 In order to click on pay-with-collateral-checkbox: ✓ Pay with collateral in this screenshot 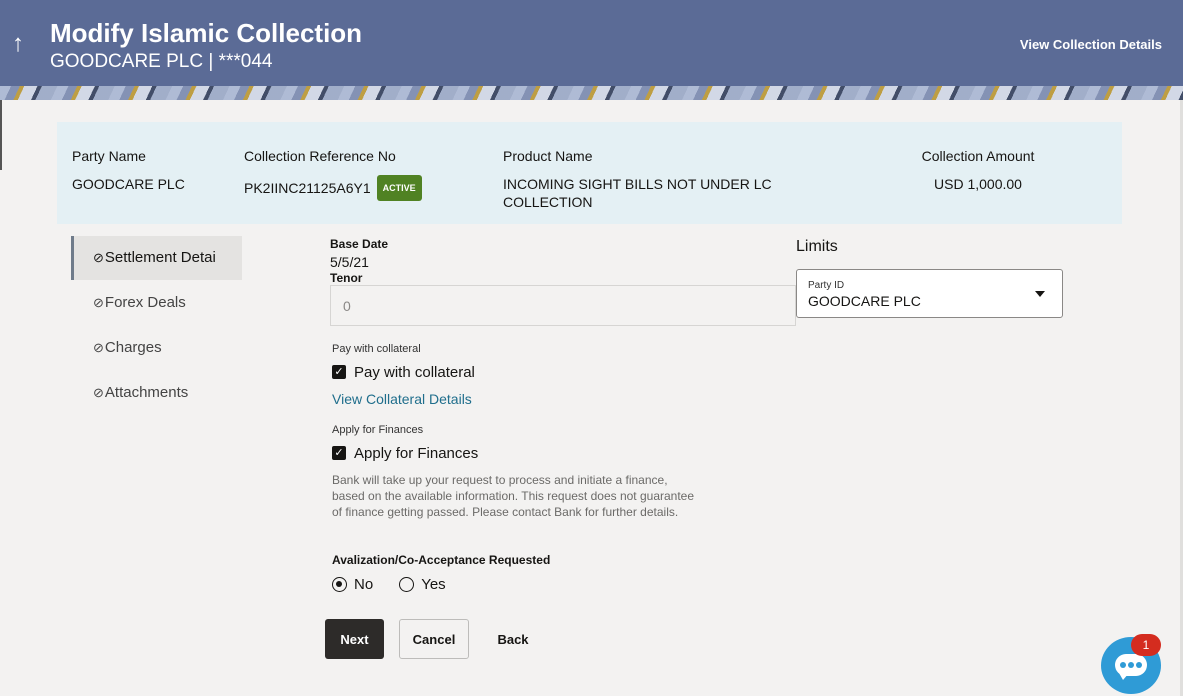, I will do `click(403, 372)`.